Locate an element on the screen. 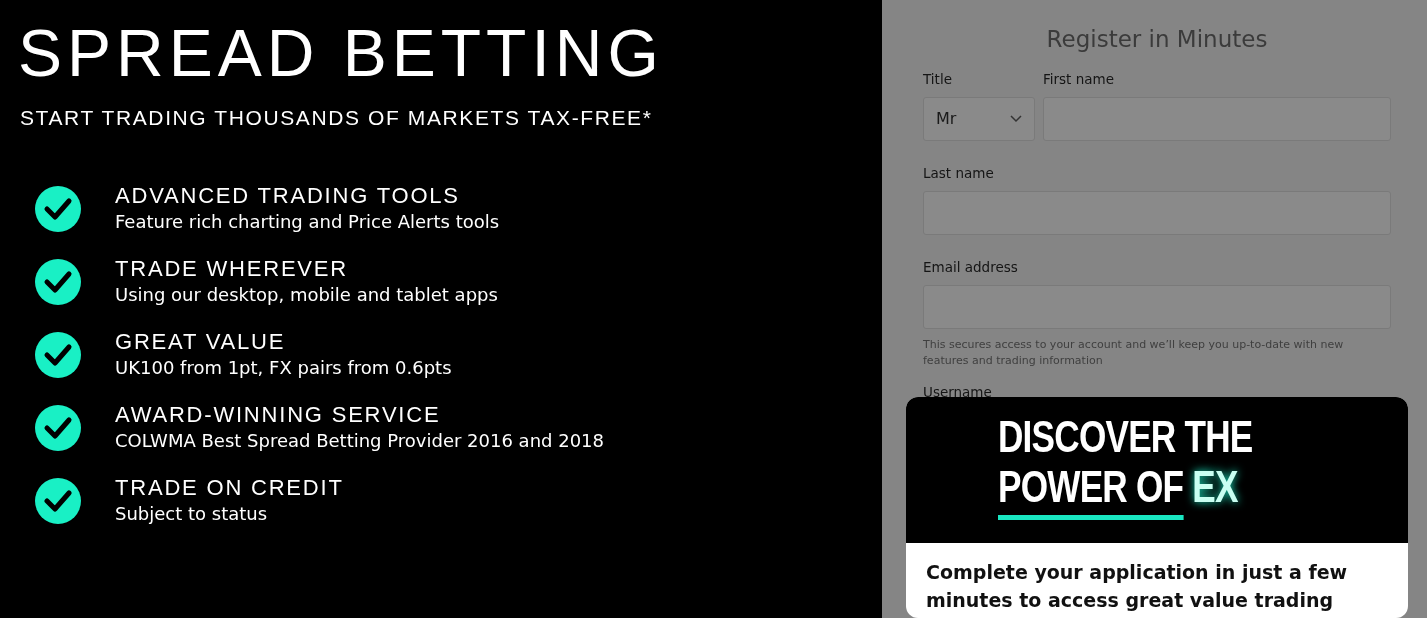  page-title: SPREAD BETTING is located at coordinates (341, 53).